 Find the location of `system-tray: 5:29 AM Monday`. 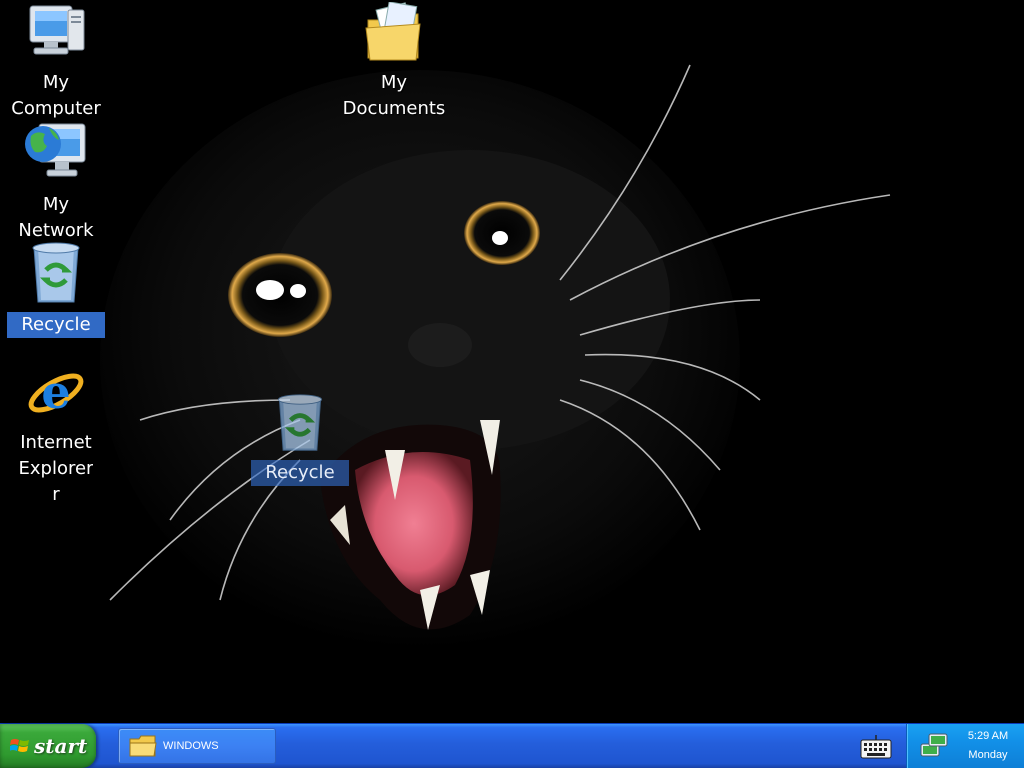

system-tray: 5:29 AM Monday is located at coordinates (965, 746).